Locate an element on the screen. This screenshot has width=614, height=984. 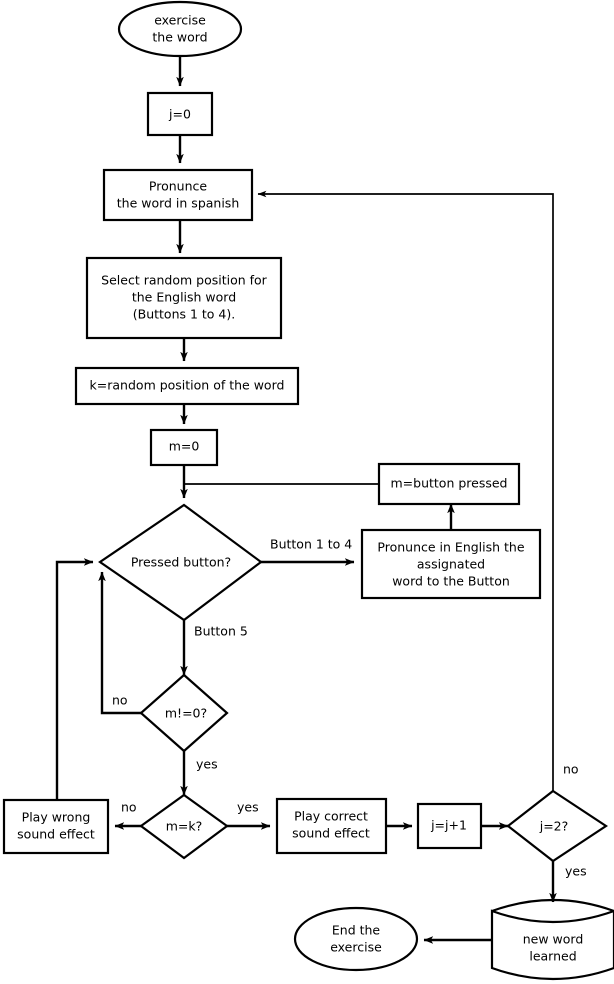
pronounce-english-label-line1: Pronunce in English the is located at coordinates (450, 547).